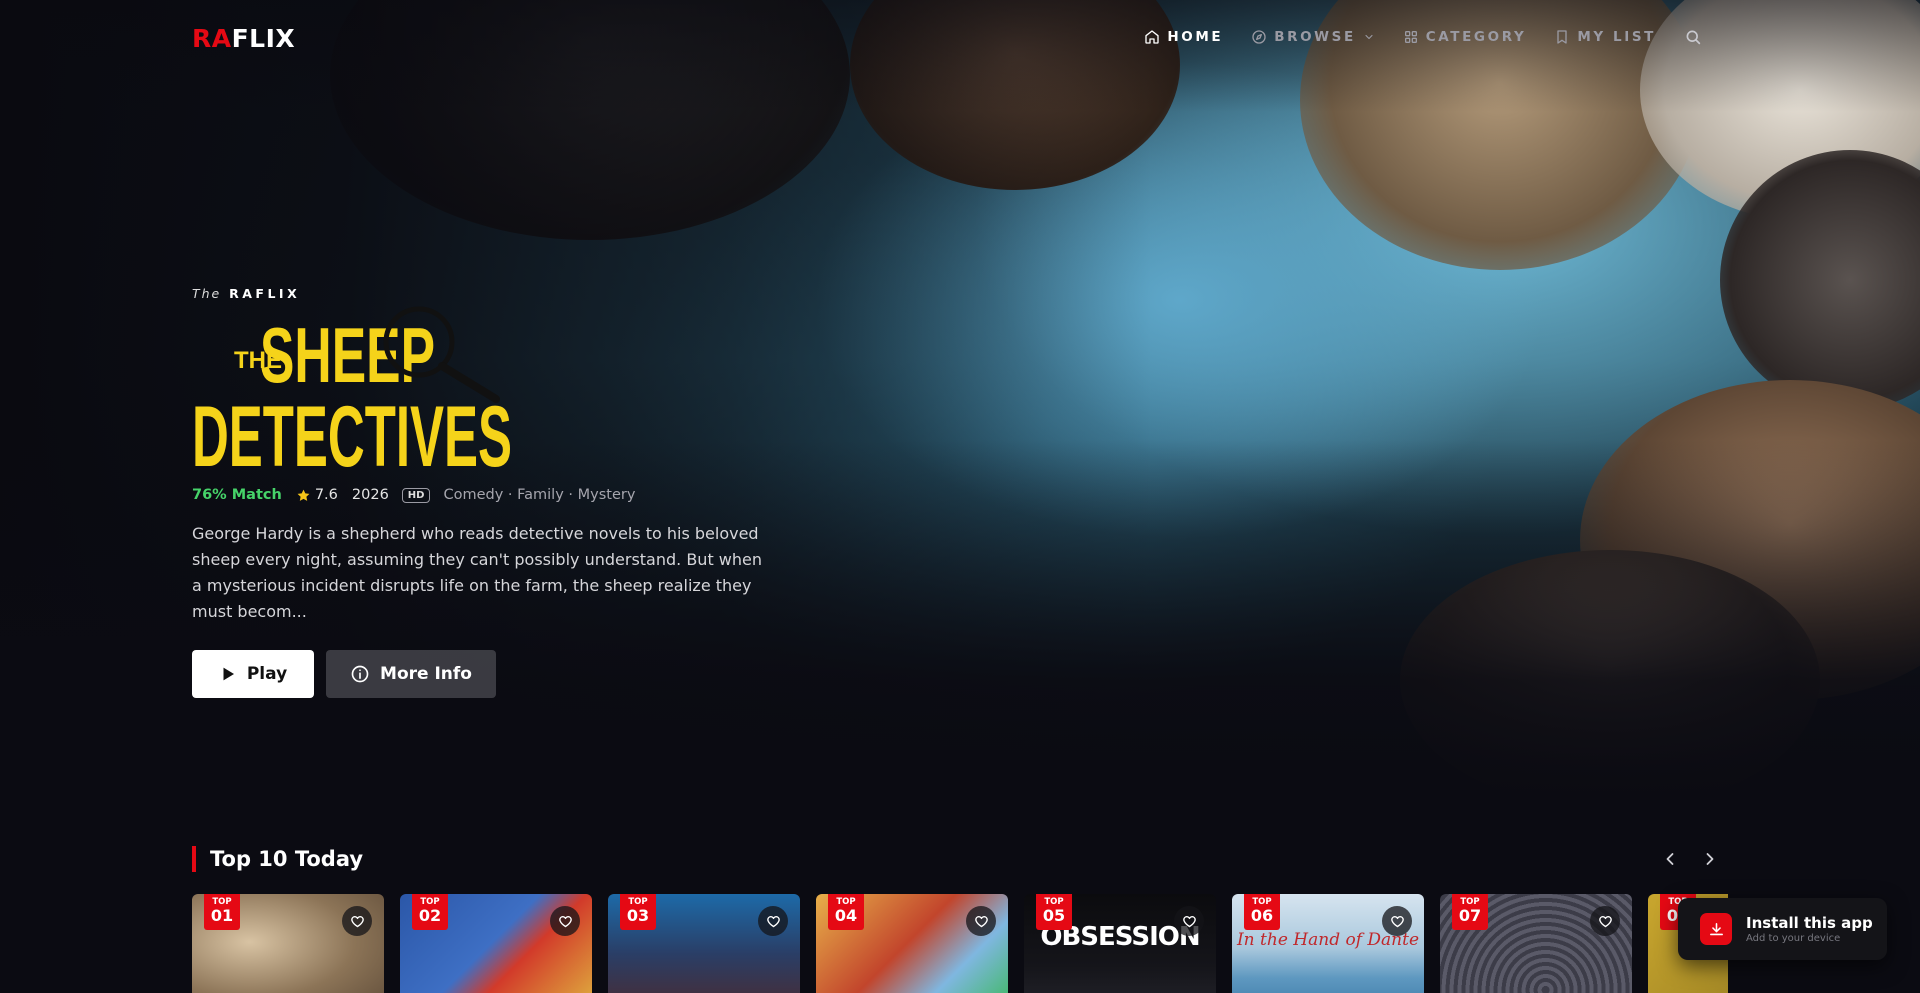  I want to click on play-icon, so click(228, 674).